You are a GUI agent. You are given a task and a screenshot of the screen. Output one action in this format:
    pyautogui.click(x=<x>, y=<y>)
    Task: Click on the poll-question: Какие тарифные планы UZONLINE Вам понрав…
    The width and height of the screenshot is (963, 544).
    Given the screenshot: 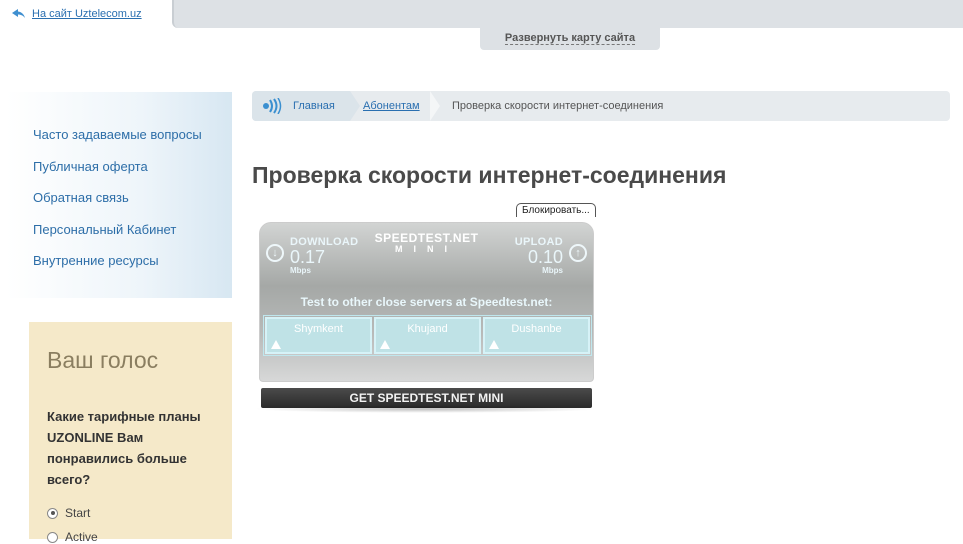 What is the action you would take?
    pyautogui.click(x=124, y=448)
    